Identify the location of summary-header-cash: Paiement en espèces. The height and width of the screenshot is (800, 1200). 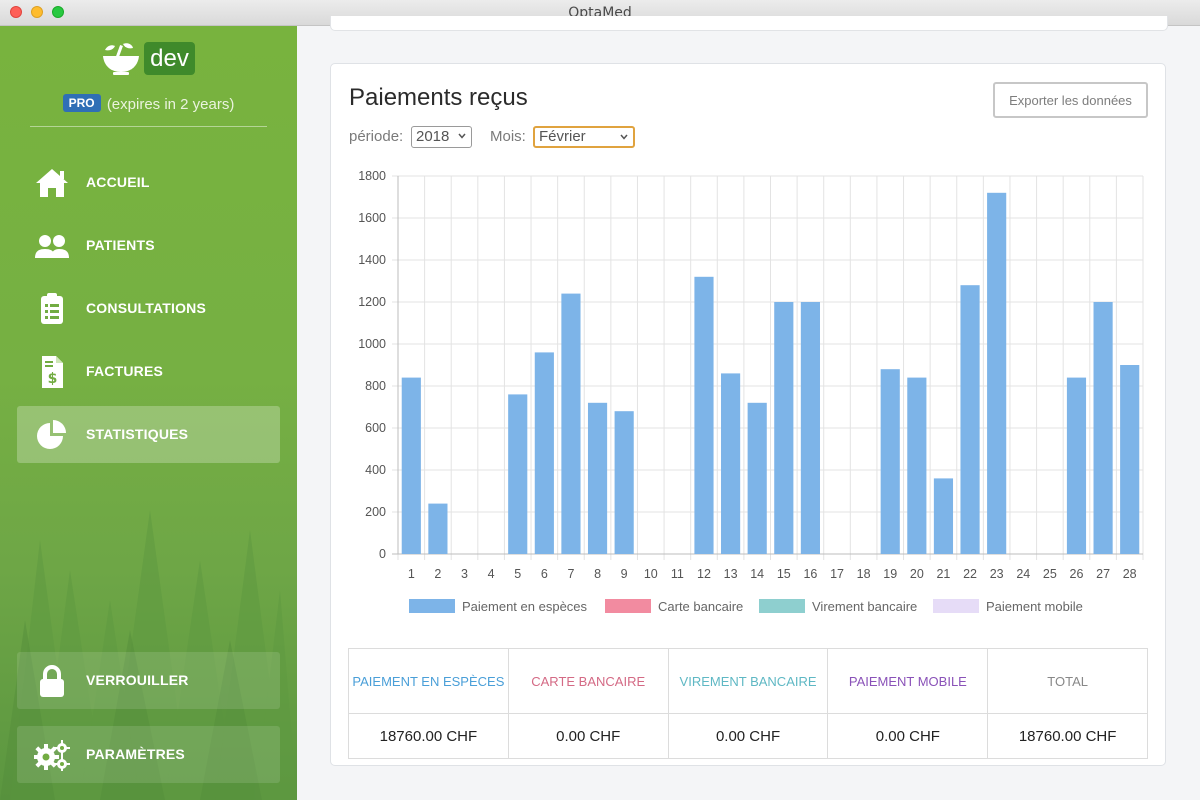
(428, 681).